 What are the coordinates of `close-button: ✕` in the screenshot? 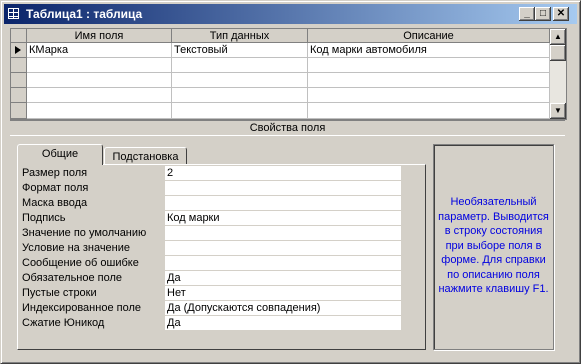 It's located at (561, 14).